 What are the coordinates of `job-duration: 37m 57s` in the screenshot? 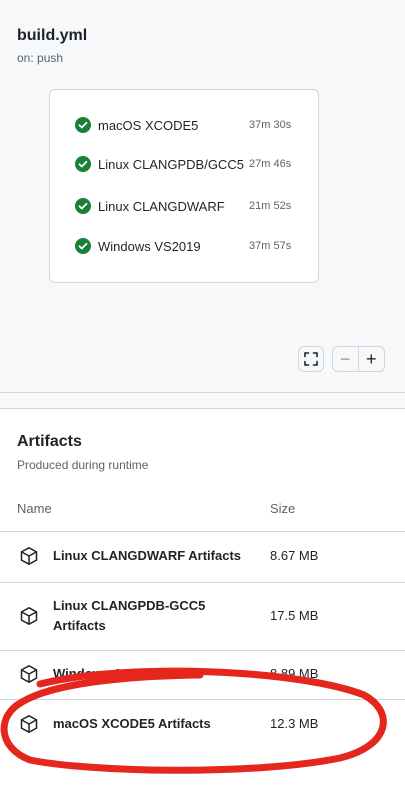 It's located at (270, 246).